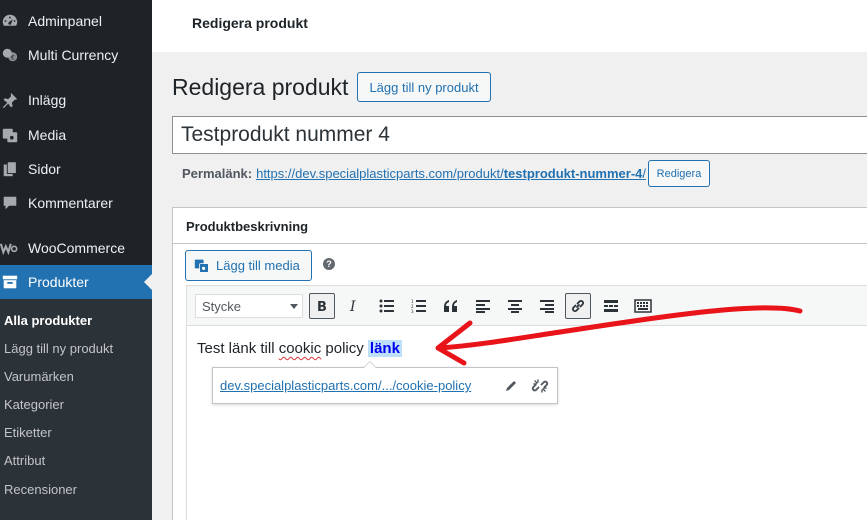 This screenshot has width=867, height=520. What do you see at coordinates (520, 226) in the screenshot?
I see `postbox-header: Produktbeskrivning` at bounding box center [520, 226].